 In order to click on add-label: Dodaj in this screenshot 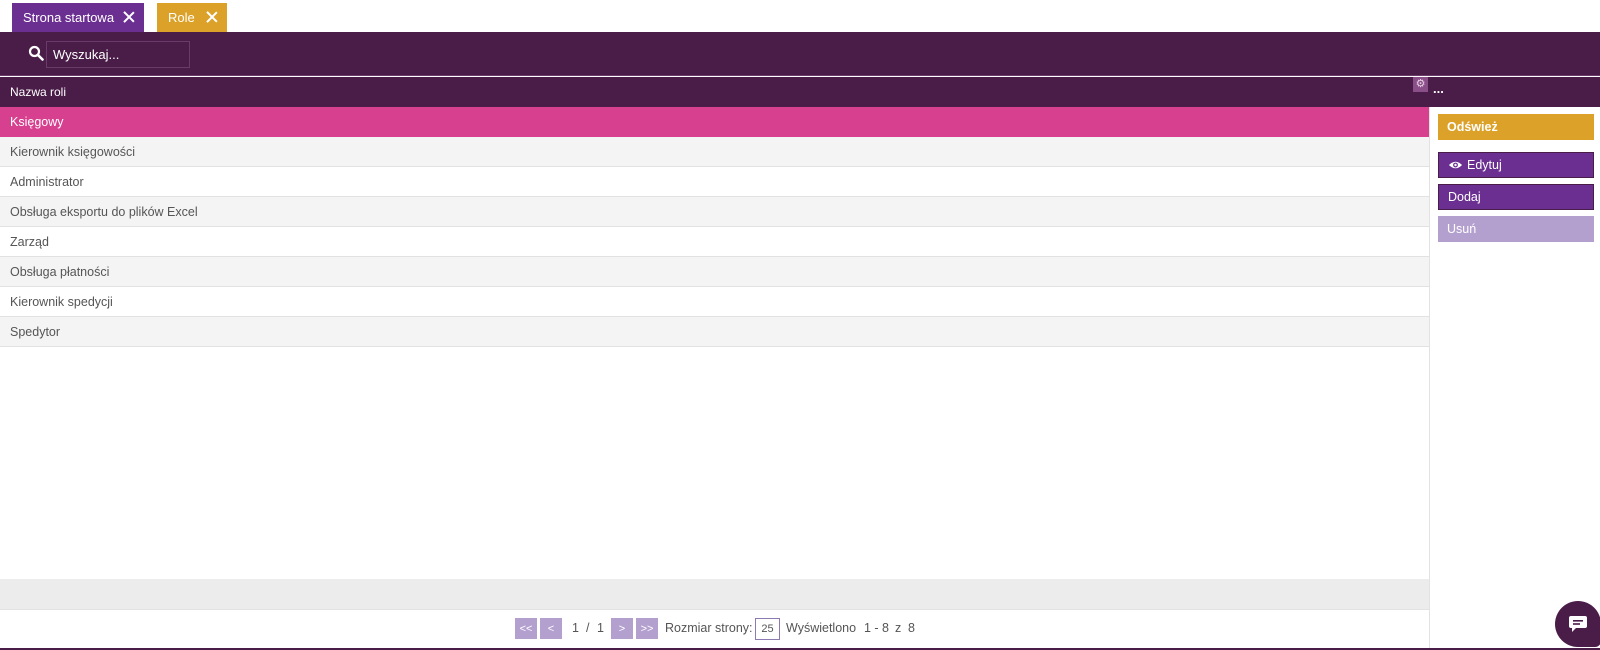, I will do `click(1464, 197)`.